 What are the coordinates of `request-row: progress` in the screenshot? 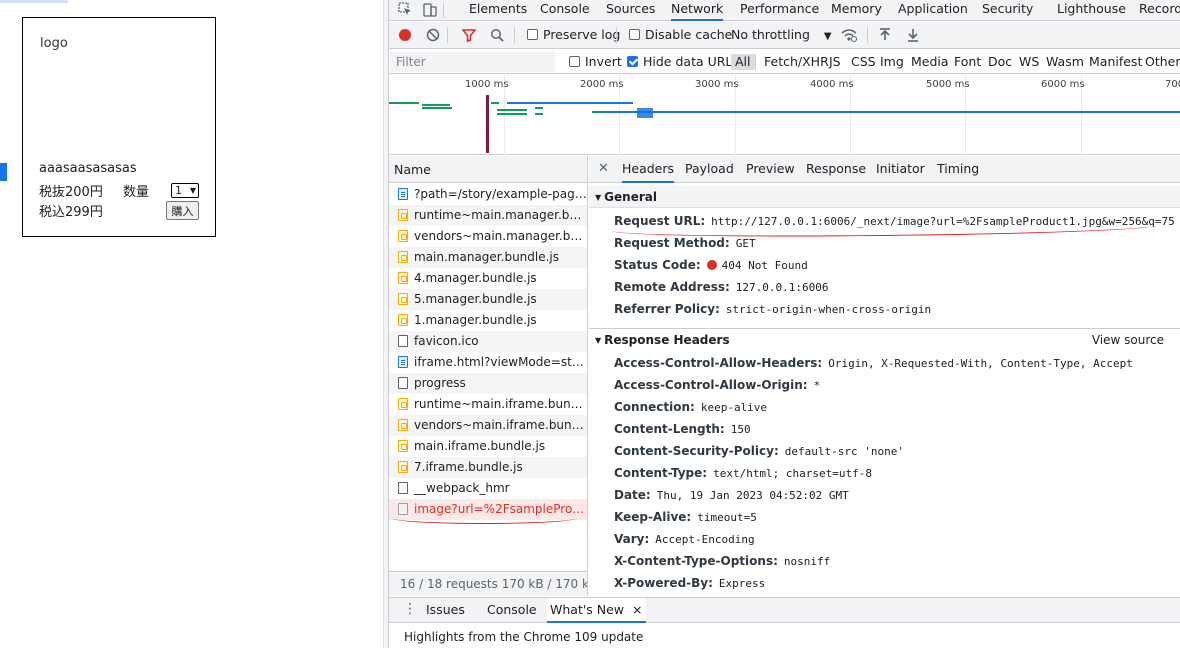 It's located at (488, 383).